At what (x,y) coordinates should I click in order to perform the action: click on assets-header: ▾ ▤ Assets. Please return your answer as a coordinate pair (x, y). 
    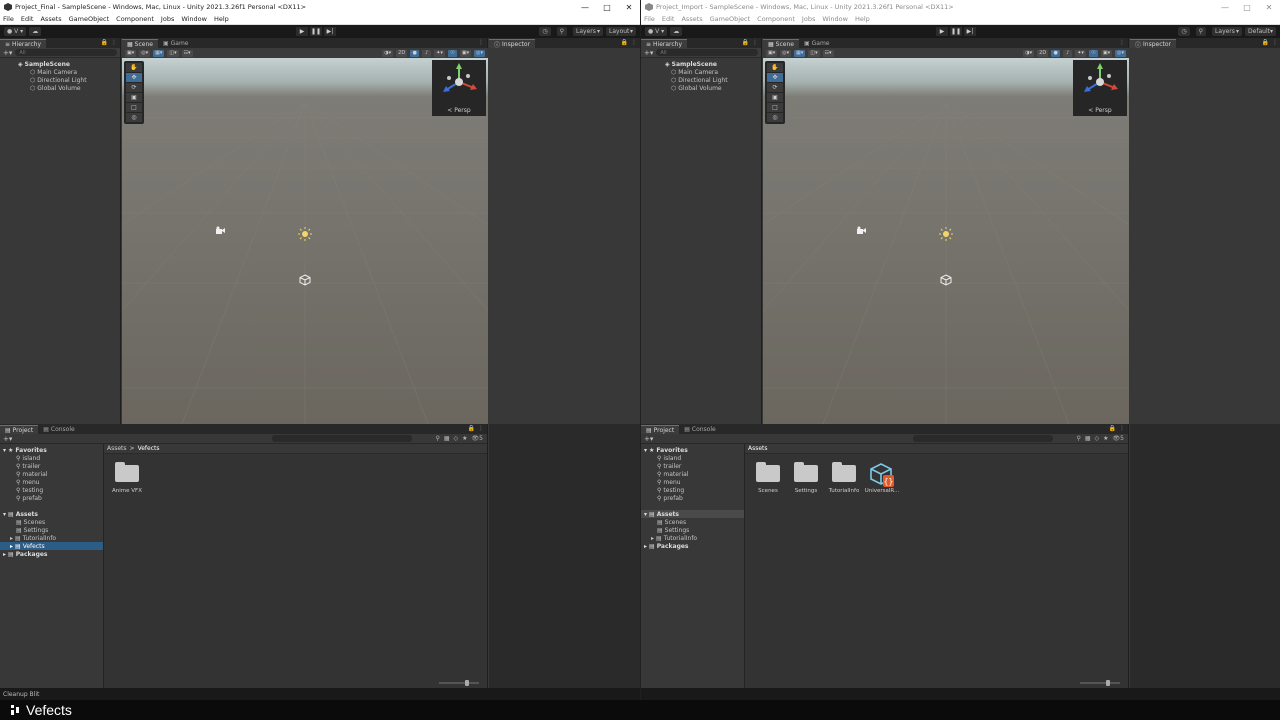
    Looking at the image, I should click on (51, 514).